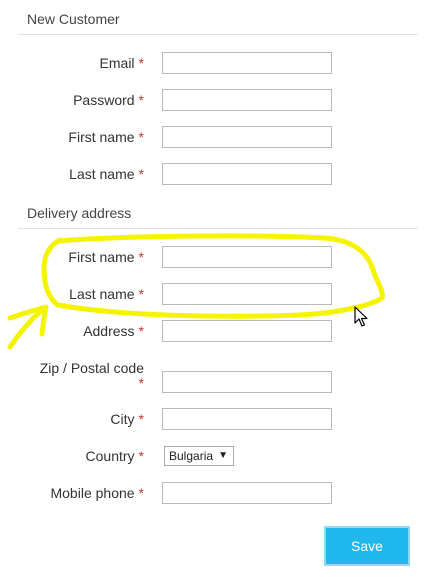 Image resolution: width=432 pixels, height=588 pixels. Describe the element at coordinates (361, 316) in the screenshot. I see `mouse-pointer-icon` at that location.